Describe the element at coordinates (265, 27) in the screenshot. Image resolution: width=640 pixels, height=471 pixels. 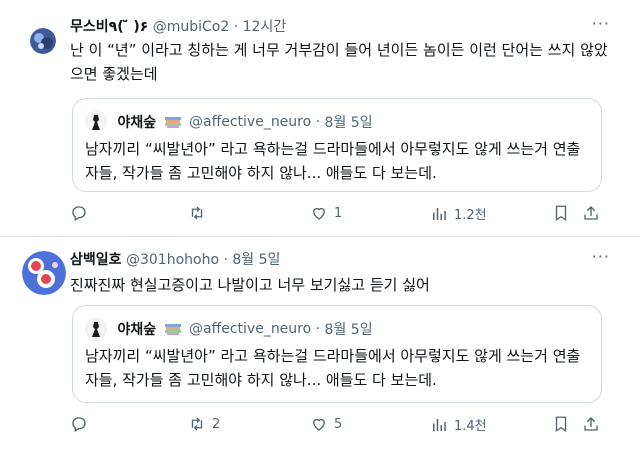
I see `timestamp: 12시간` at that location.